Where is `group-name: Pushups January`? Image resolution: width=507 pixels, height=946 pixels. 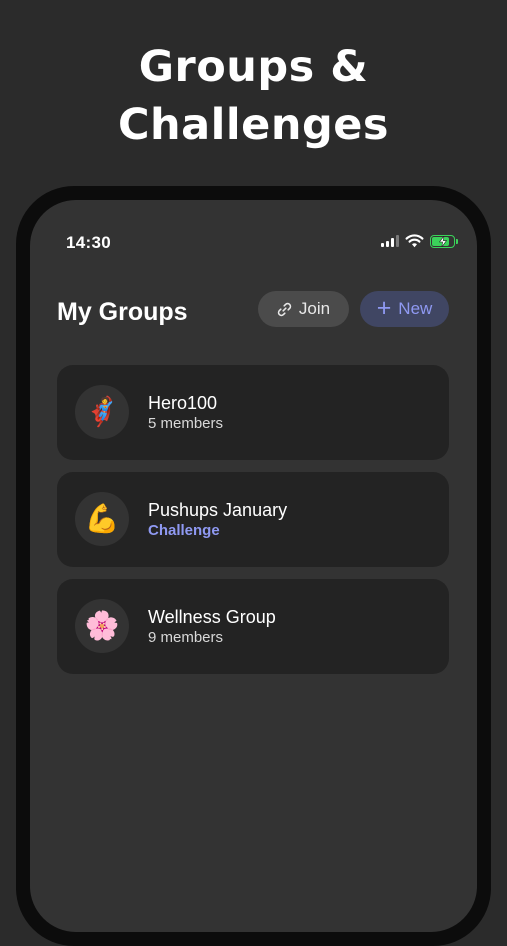
group-name: Pushups January is located at coordinates (218, 510).